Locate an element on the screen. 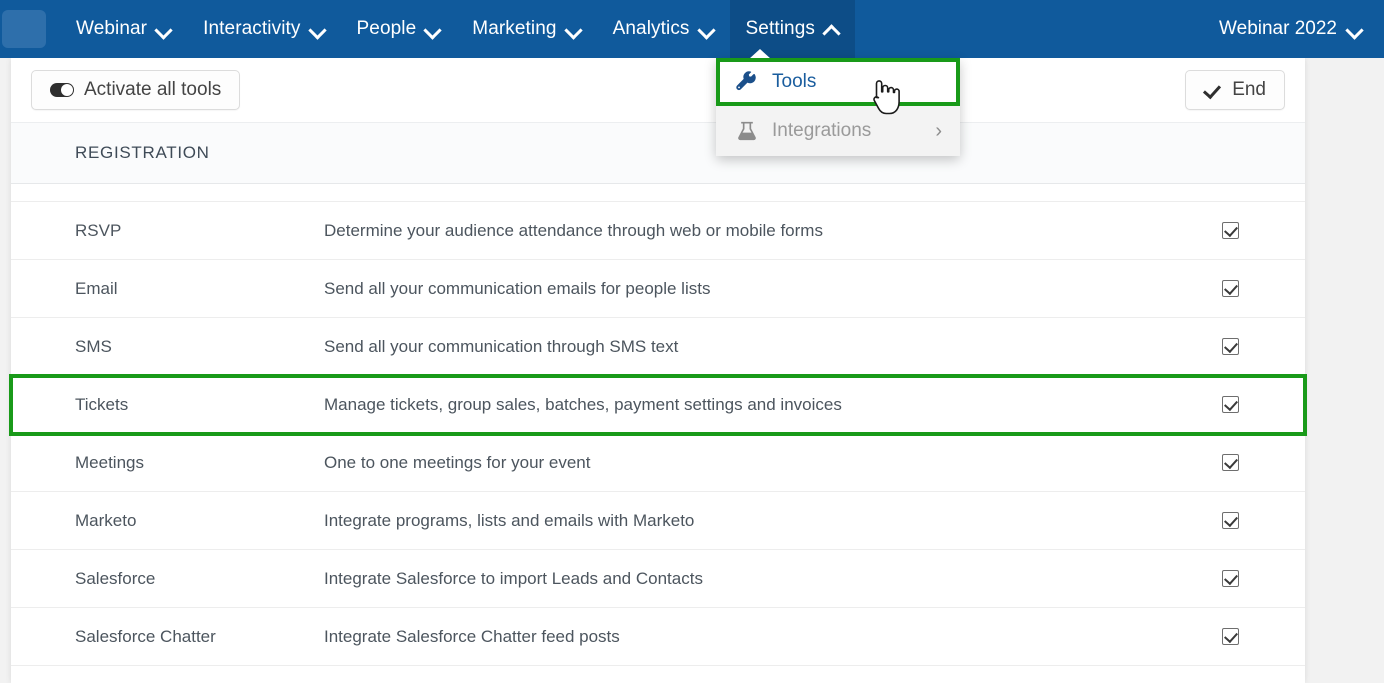 This screenshot has height=683, width=1384. end-button: End is located at coordinates (1235, 90).